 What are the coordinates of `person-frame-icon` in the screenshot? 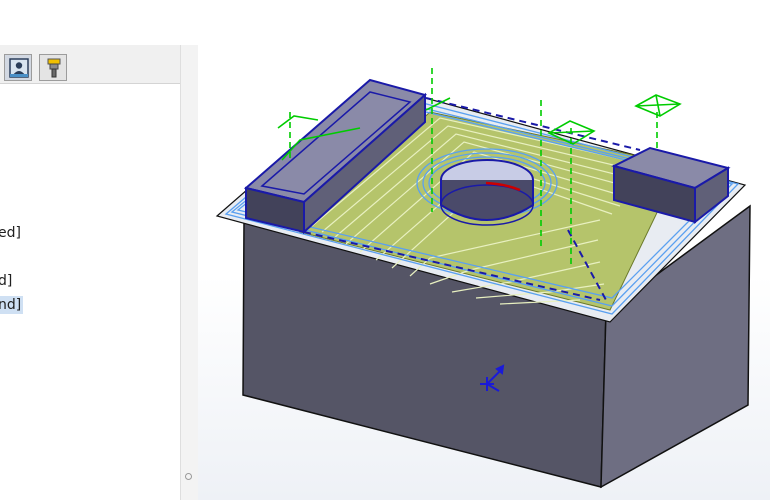 It's located at (19, 68).